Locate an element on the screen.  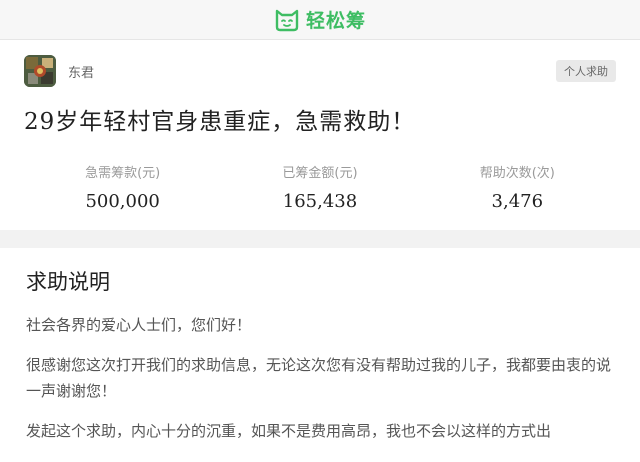
description-paragraph: 发起这个求助，内心十分的沉重，如果不是费用高昂，我也不会以这样的方式出 is located at coordinates (289, 431).